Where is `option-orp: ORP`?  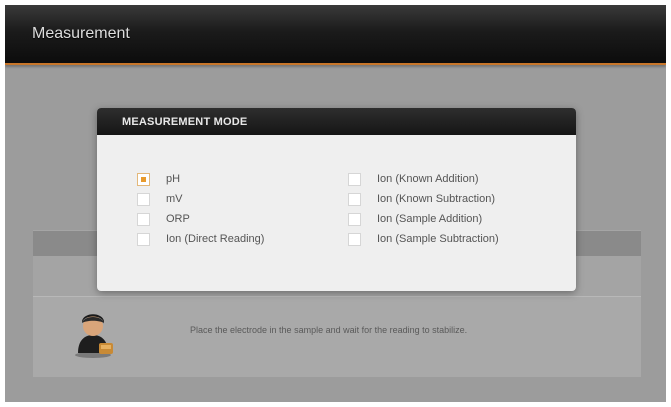
option-orp: ORP is located at coordinates (163, 219).